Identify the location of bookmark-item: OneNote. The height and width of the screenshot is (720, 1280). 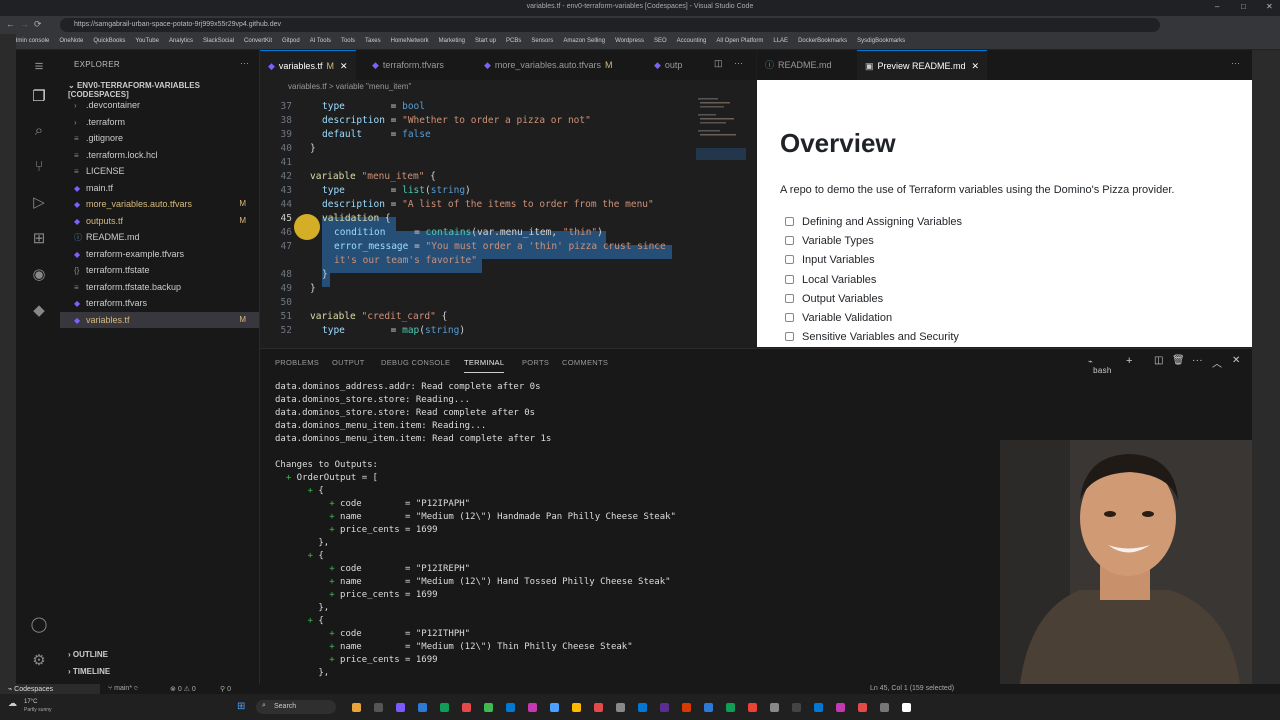
(71, 41).